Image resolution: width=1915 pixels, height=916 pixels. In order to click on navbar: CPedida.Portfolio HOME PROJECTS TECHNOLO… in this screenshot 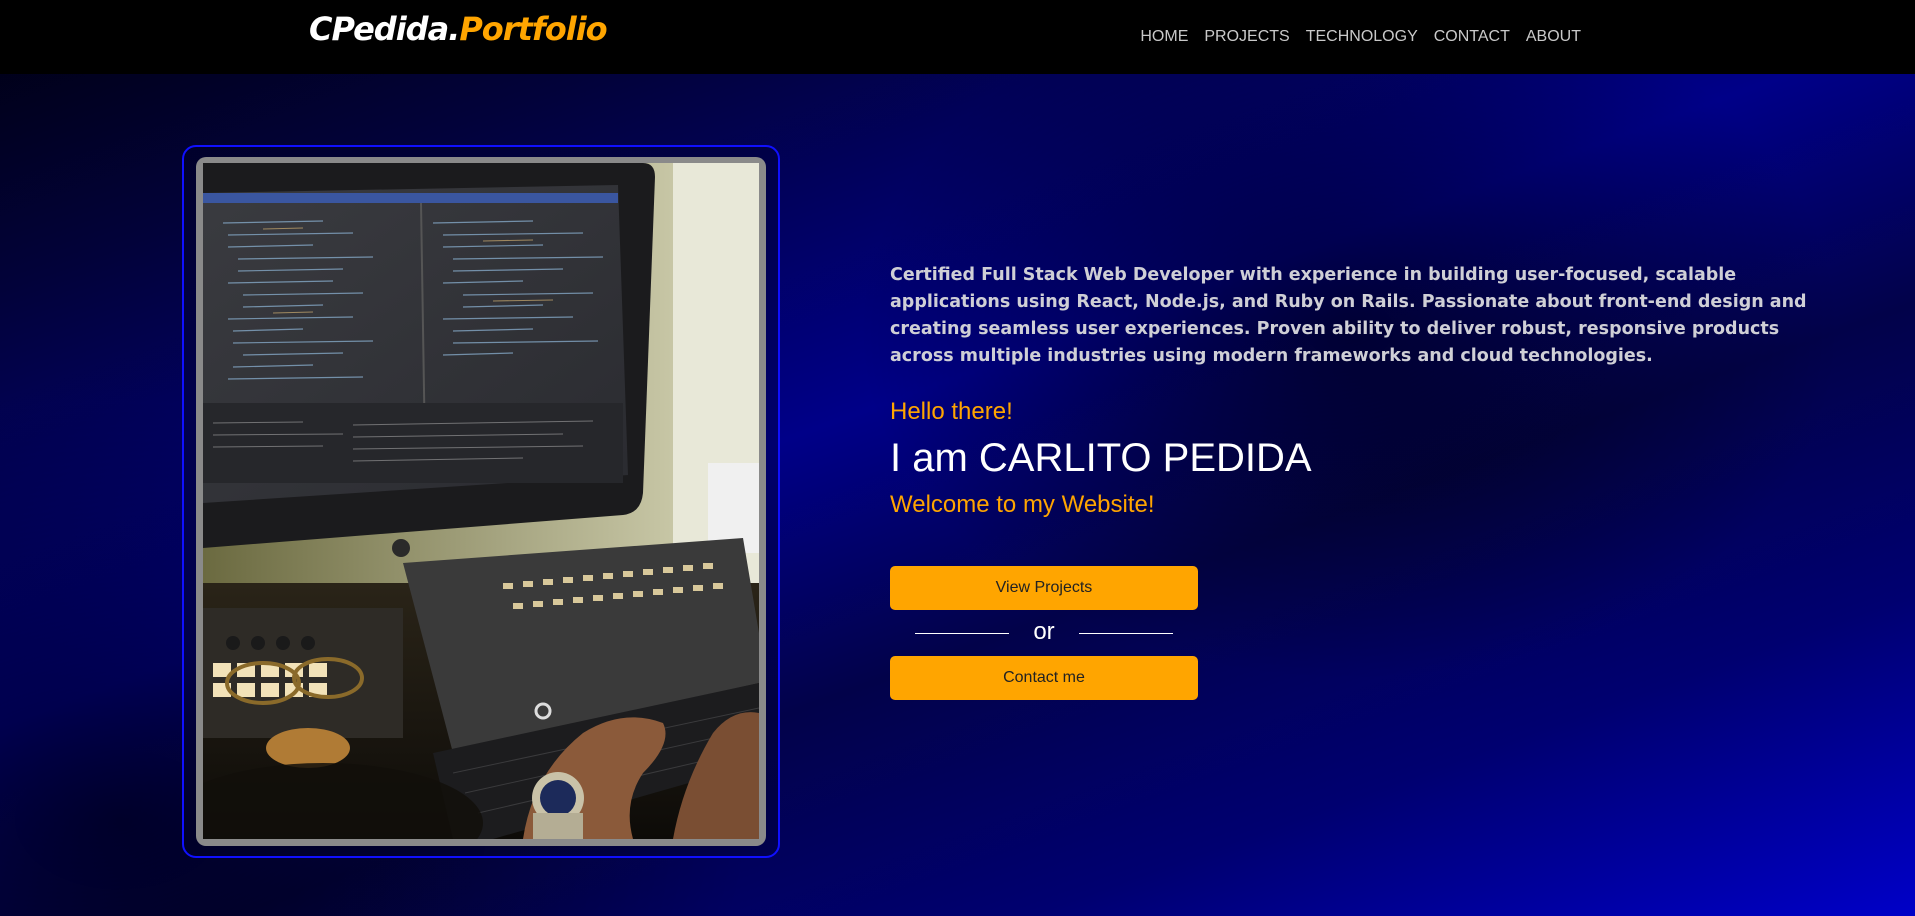, I will do `click(957, 37)`.